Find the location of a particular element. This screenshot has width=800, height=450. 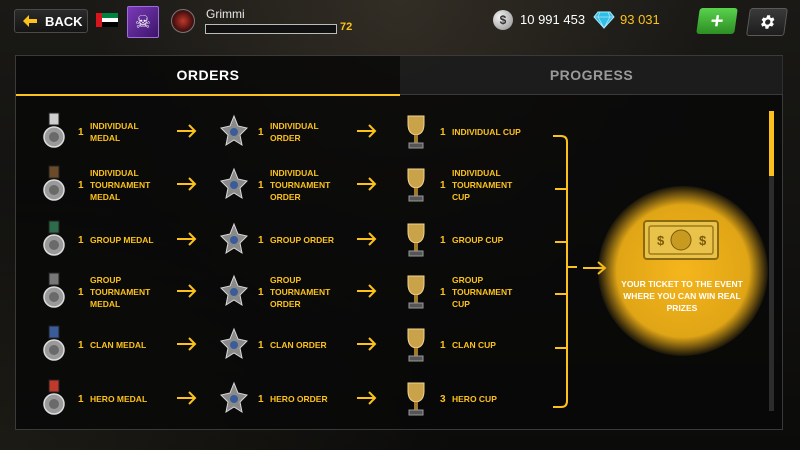

reward-glow is located at coordinates (683, 271).